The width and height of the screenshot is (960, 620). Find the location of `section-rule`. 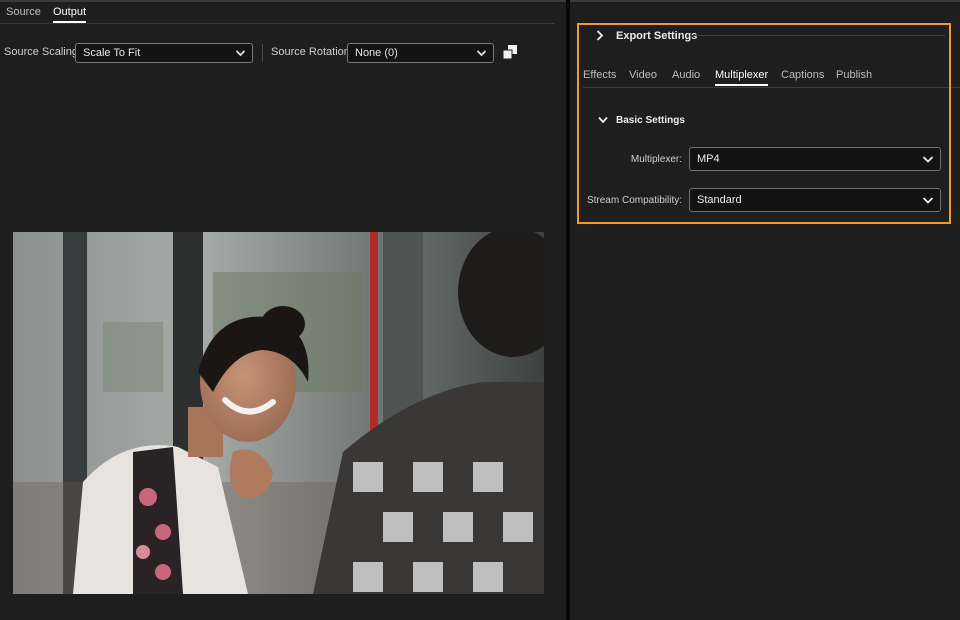

section-rule is located at coordinates (817, 35).